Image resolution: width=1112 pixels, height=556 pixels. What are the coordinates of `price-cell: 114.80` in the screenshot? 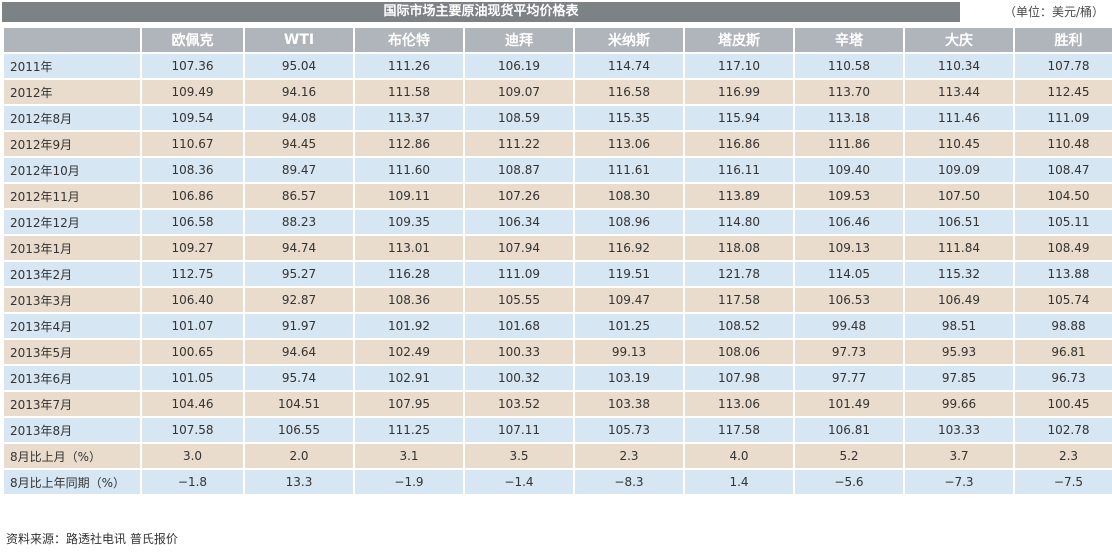 It's located at (739, 222).